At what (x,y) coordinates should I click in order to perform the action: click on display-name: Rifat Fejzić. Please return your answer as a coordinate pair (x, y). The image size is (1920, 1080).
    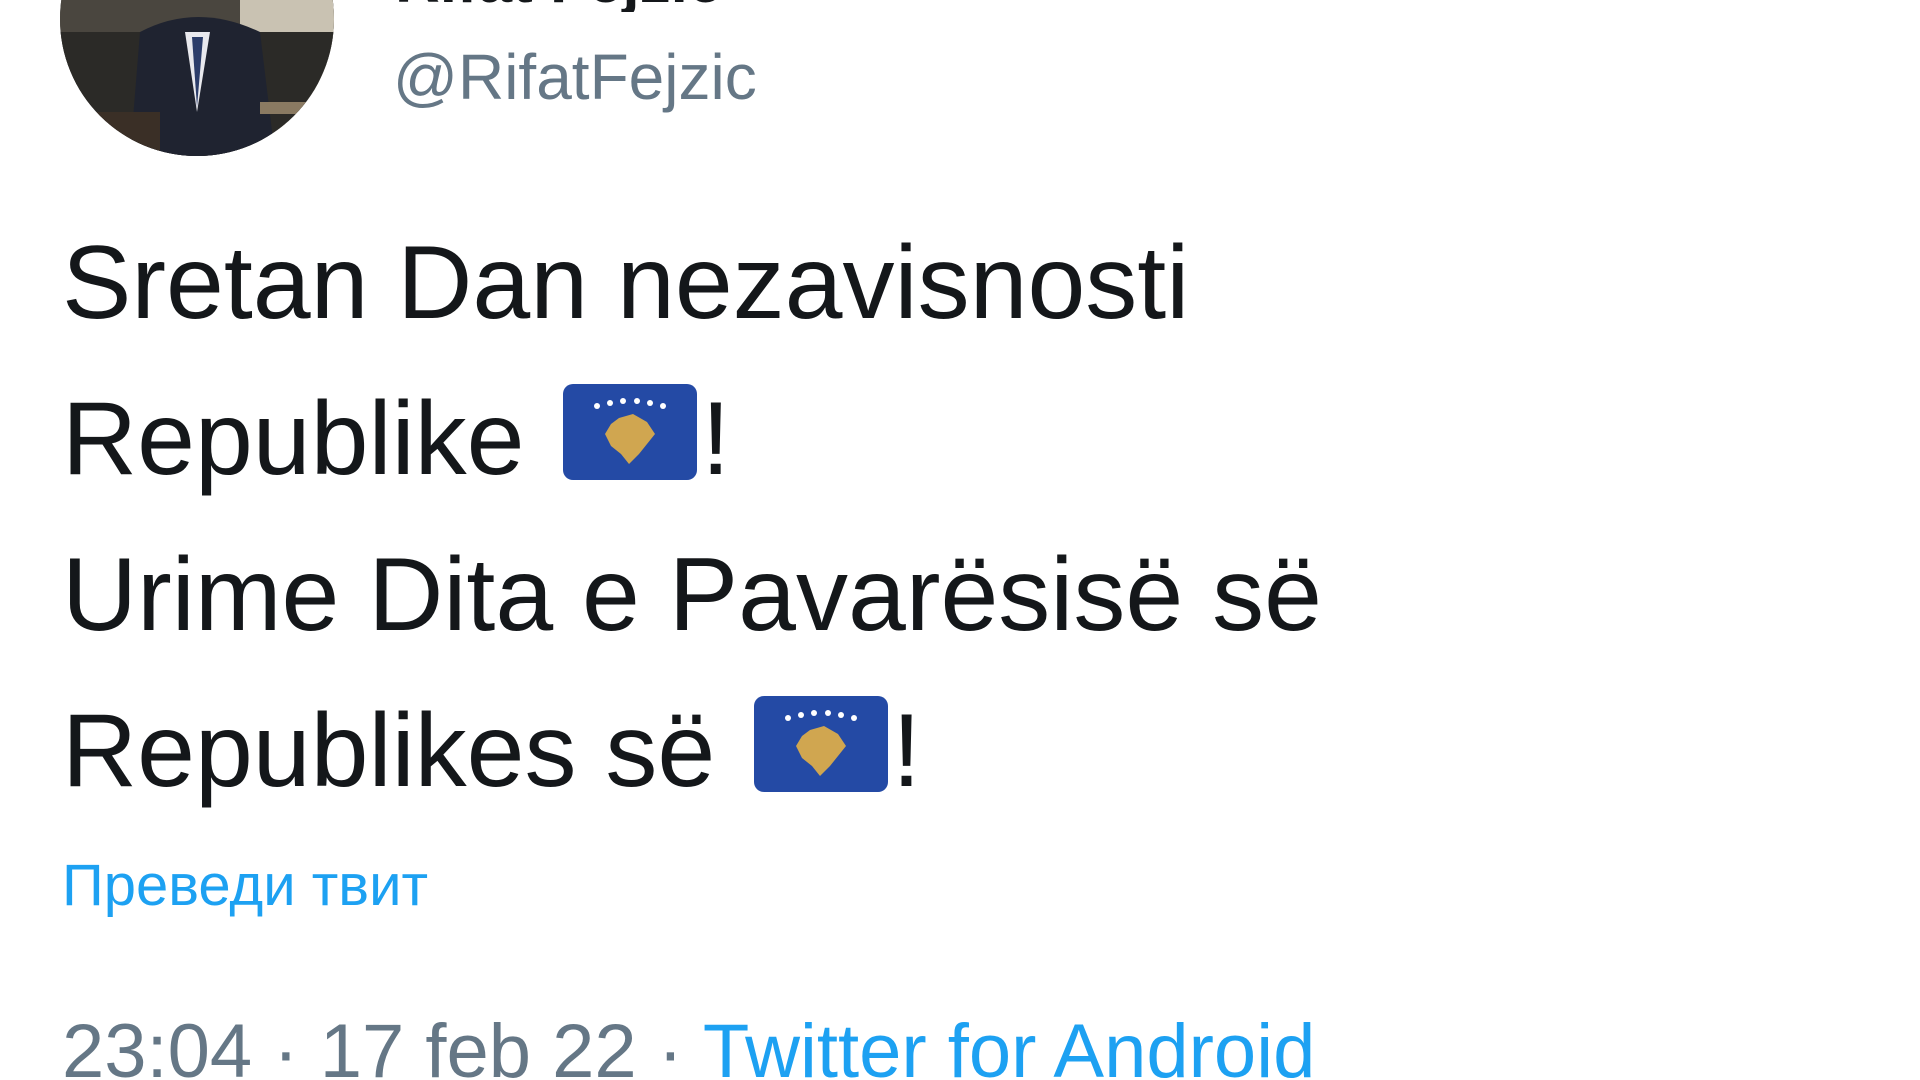
    Looking at the image, I should click on (610, 6).